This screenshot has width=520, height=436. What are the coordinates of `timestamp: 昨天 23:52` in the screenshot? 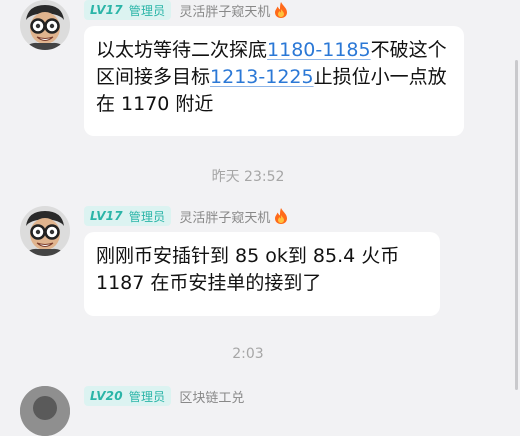 It's located at (248, 177).